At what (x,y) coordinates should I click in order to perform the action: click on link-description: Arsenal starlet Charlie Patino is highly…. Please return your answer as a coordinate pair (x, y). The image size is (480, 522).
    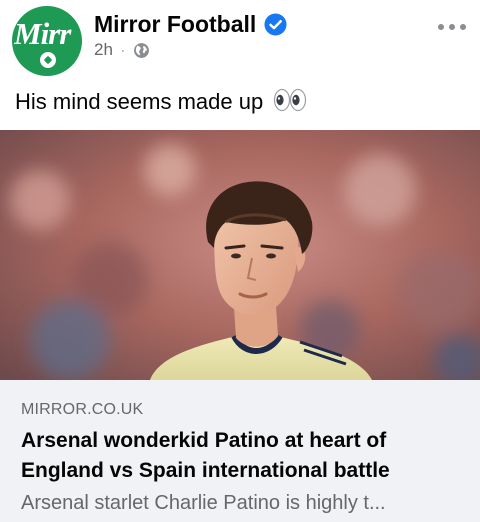
    Looking at the image, I should click on (203, 503).